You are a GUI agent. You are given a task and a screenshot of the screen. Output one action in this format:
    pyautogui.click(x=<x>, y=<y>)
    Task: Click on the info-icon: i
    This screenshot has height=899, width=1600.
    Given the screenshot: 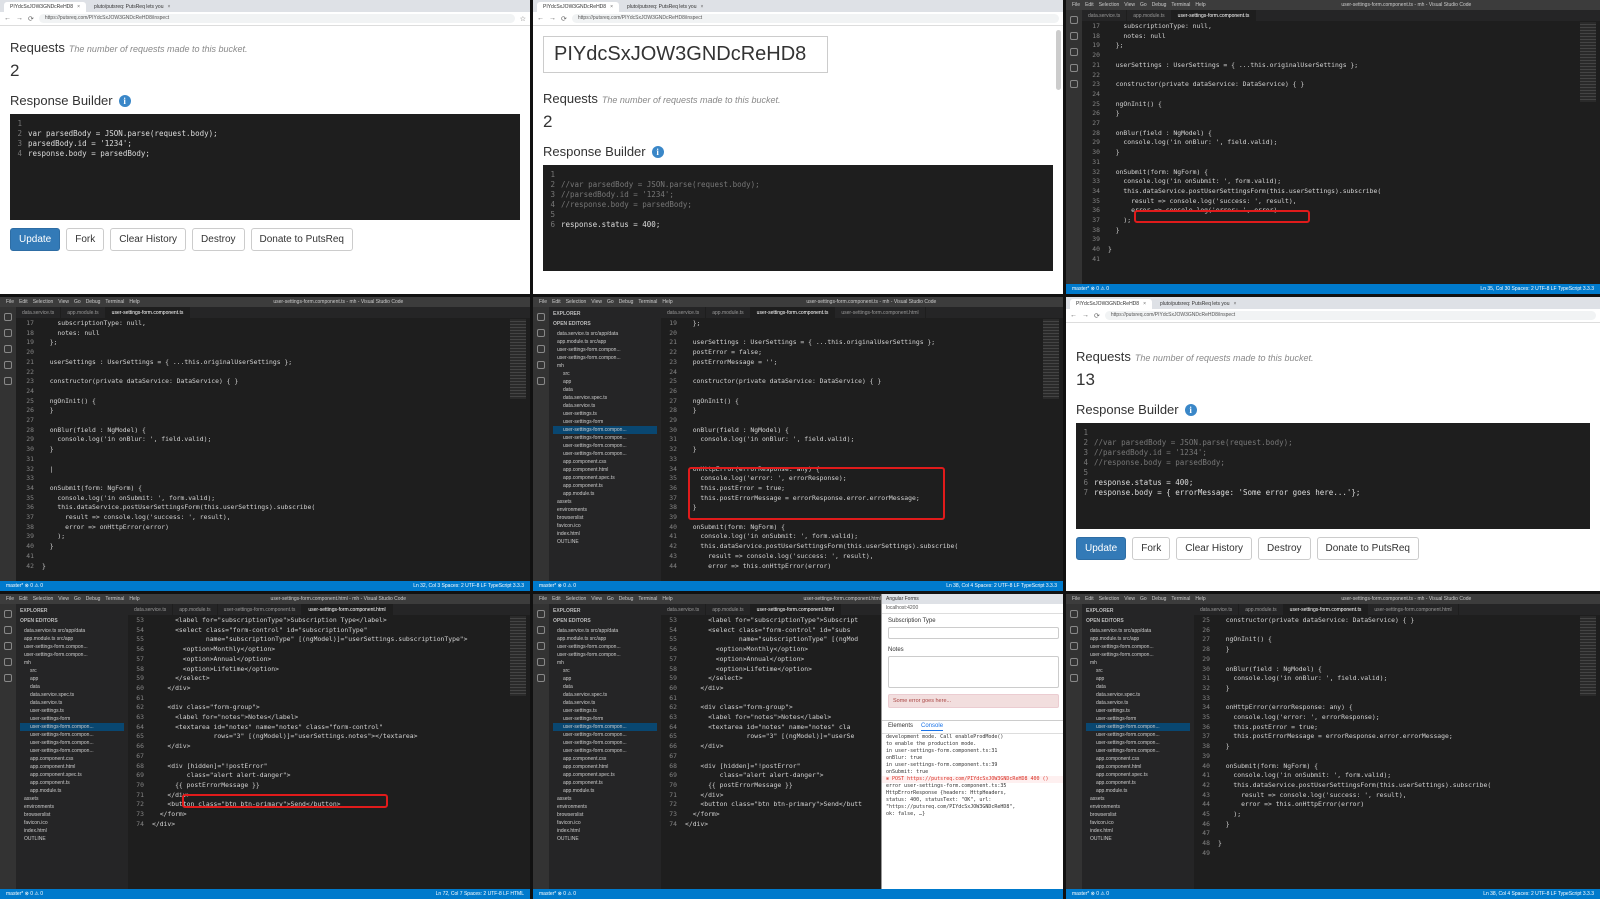 What is the action you would take?
    pyautogui.click(x=124, y=100)
    